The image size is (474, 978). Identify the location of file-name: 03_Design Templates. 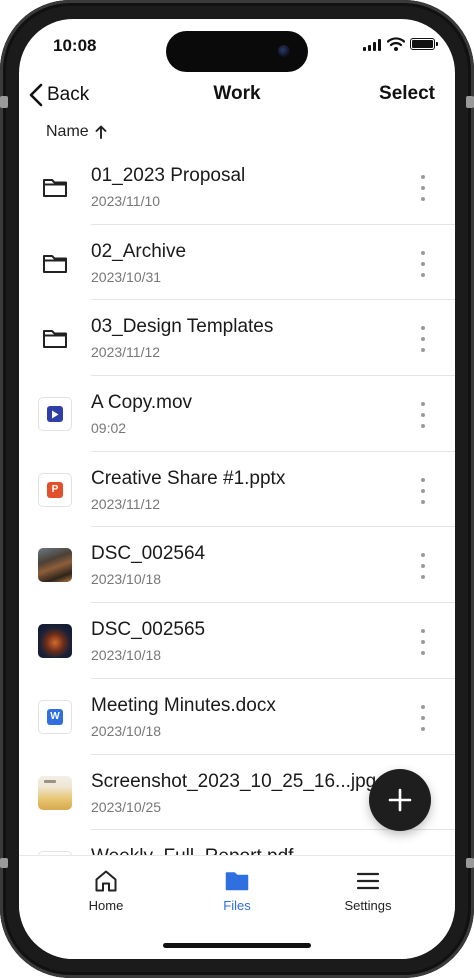
(182, 327).